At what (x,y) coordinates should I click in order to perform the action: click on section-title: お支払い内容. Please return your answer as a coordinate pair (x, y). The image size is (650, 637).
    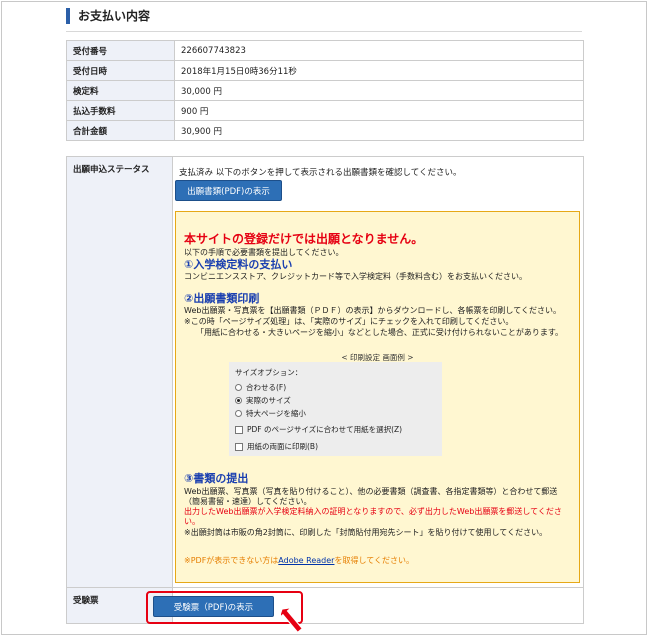
    Looking at the image, I should click on (108, 16).